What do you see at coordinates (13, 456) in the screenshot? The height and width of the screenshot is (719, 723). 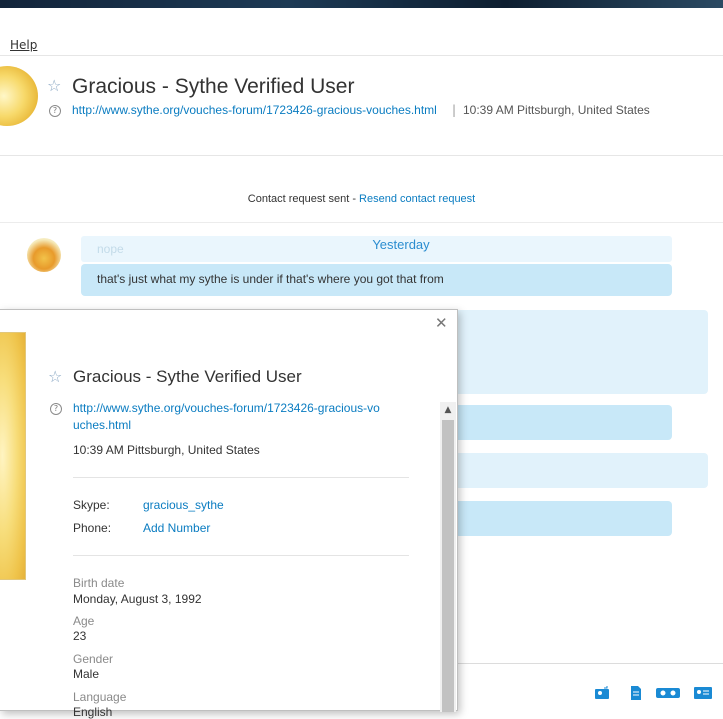 I see `profile-picture` at bounding box center [13, 456].